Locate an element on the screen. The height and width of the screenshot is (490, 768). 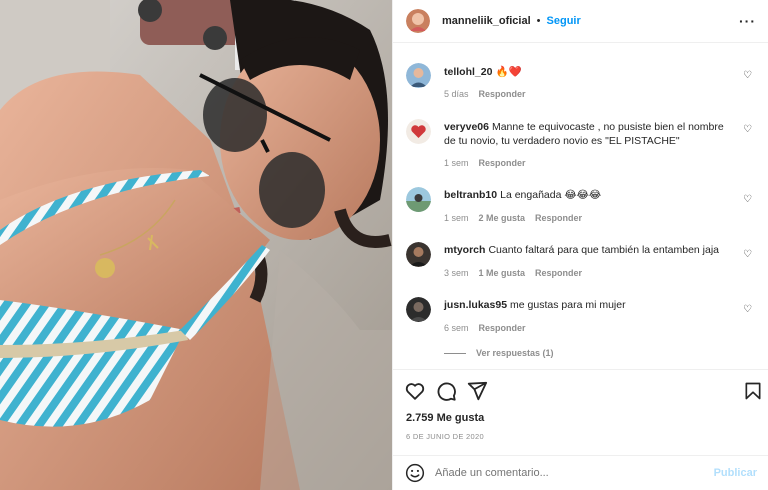
comment-meta: 6 sem Responder is located at coordinates (490, 328).